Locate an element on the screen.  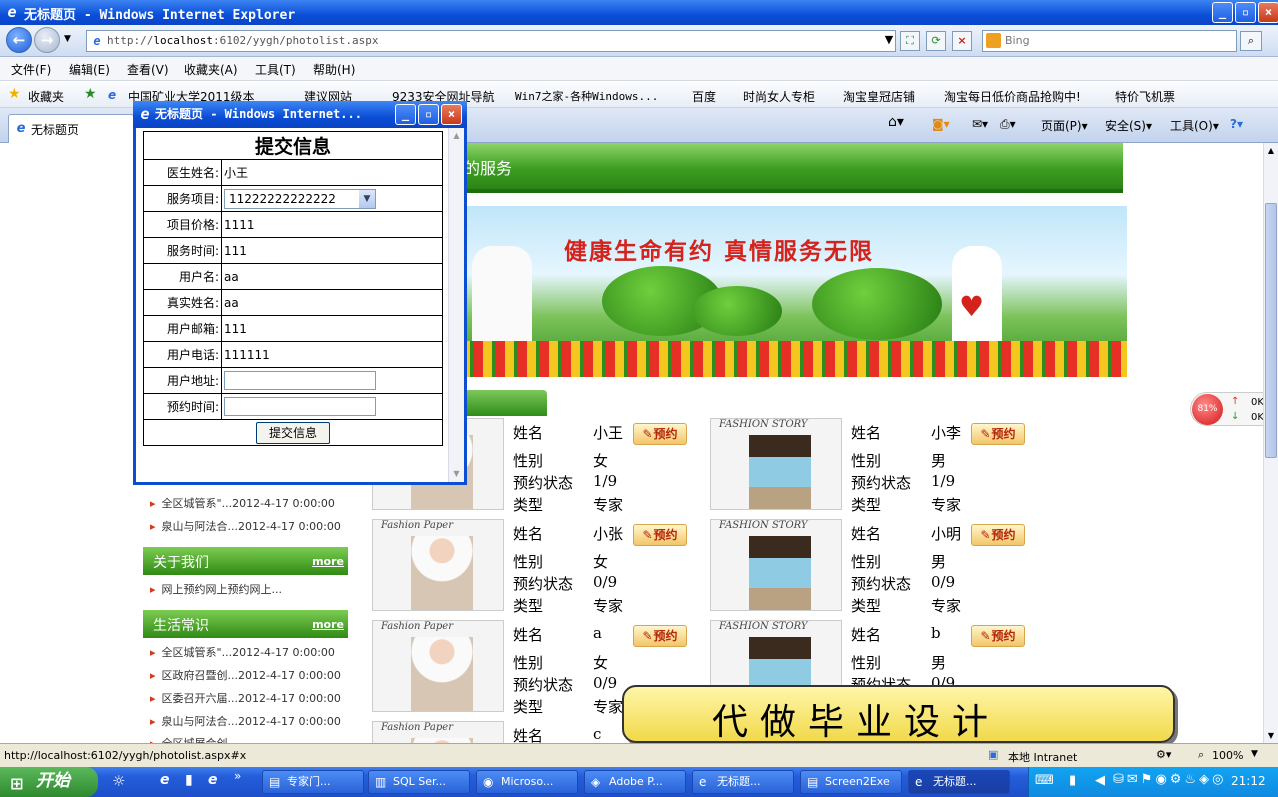
fav-link-taobao-daily: 淘宝每日低价商品抢购中! is located at coordinates (1012, 96).